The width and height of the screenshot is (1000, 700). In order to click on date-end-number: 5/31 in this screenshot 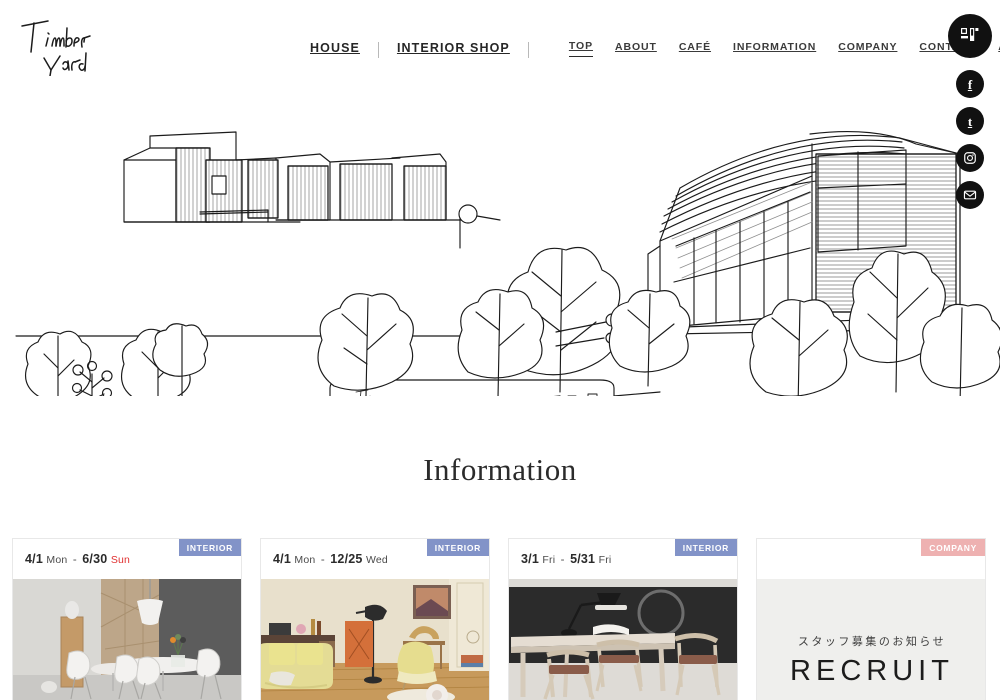, I will do `click(583, 559)`.